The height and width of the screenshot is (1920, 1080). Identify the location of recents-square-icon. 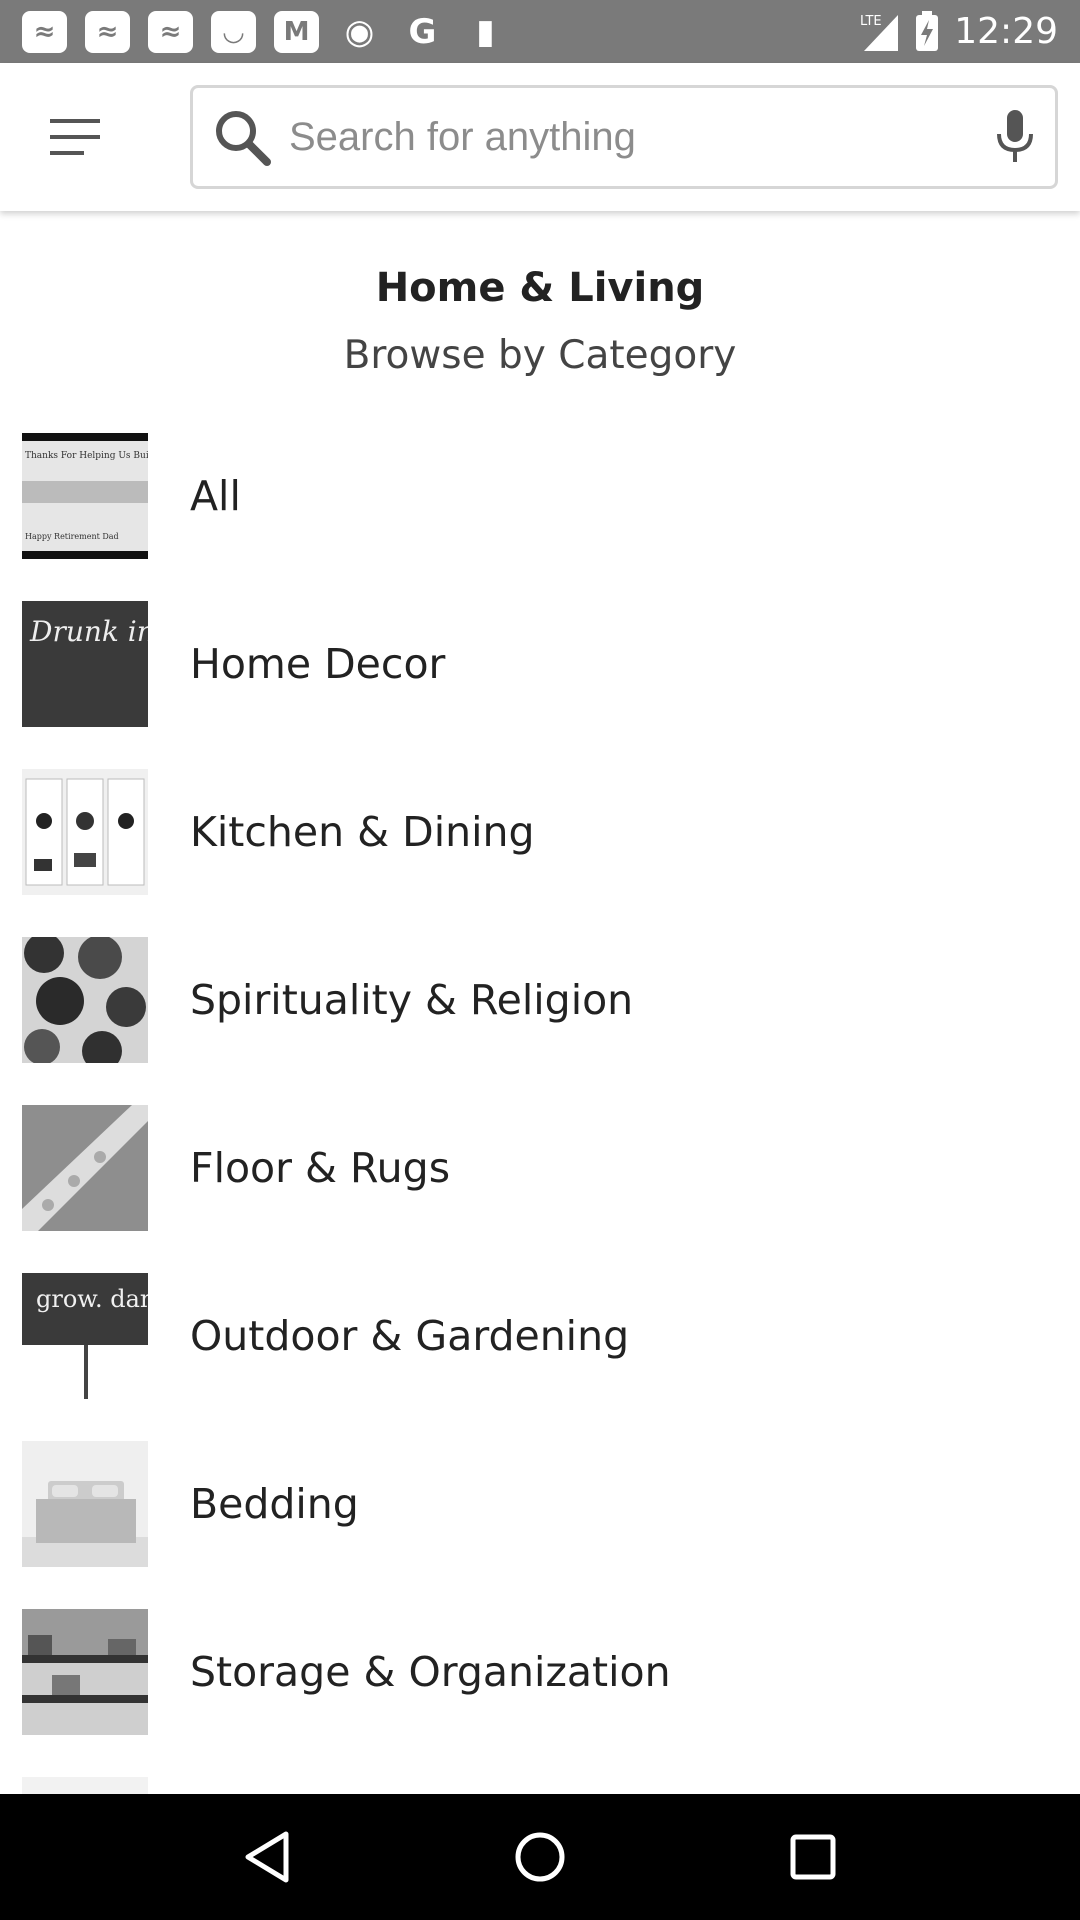
(813, 1857).